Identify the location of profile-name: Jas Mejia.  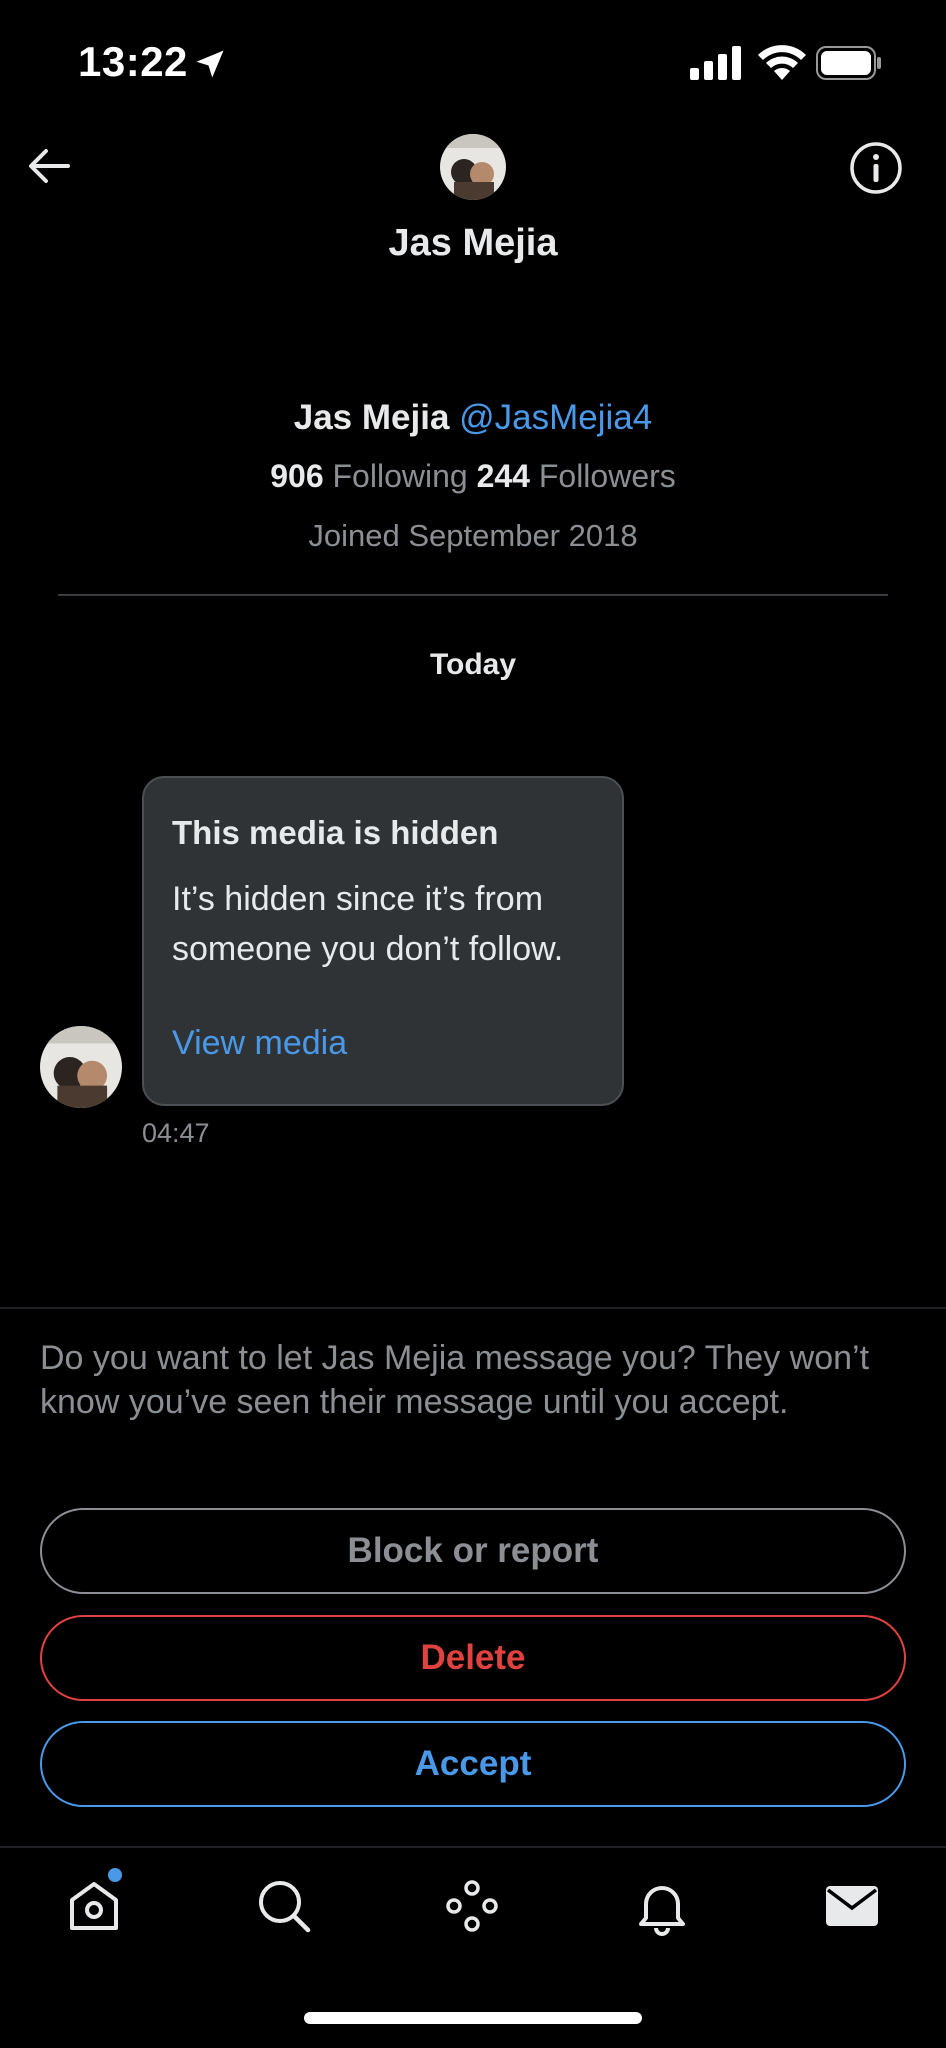
(372, 417).